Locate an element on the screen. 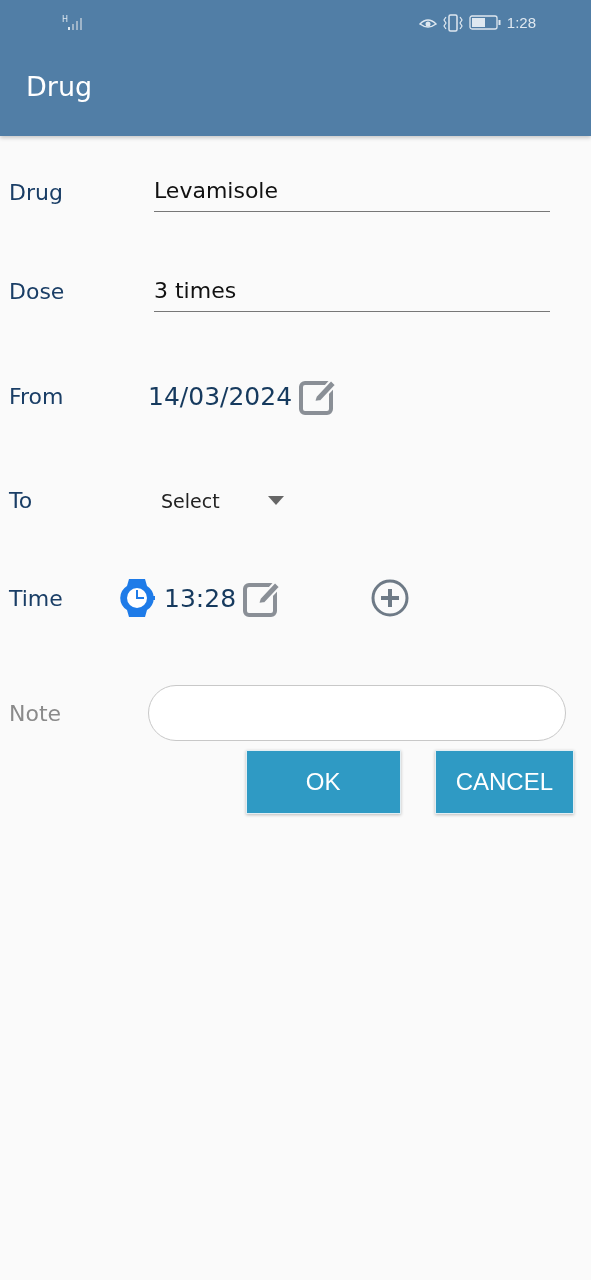 This screenshot has height=1280, width=591. field-label: From is located at coordinates (37, 396).